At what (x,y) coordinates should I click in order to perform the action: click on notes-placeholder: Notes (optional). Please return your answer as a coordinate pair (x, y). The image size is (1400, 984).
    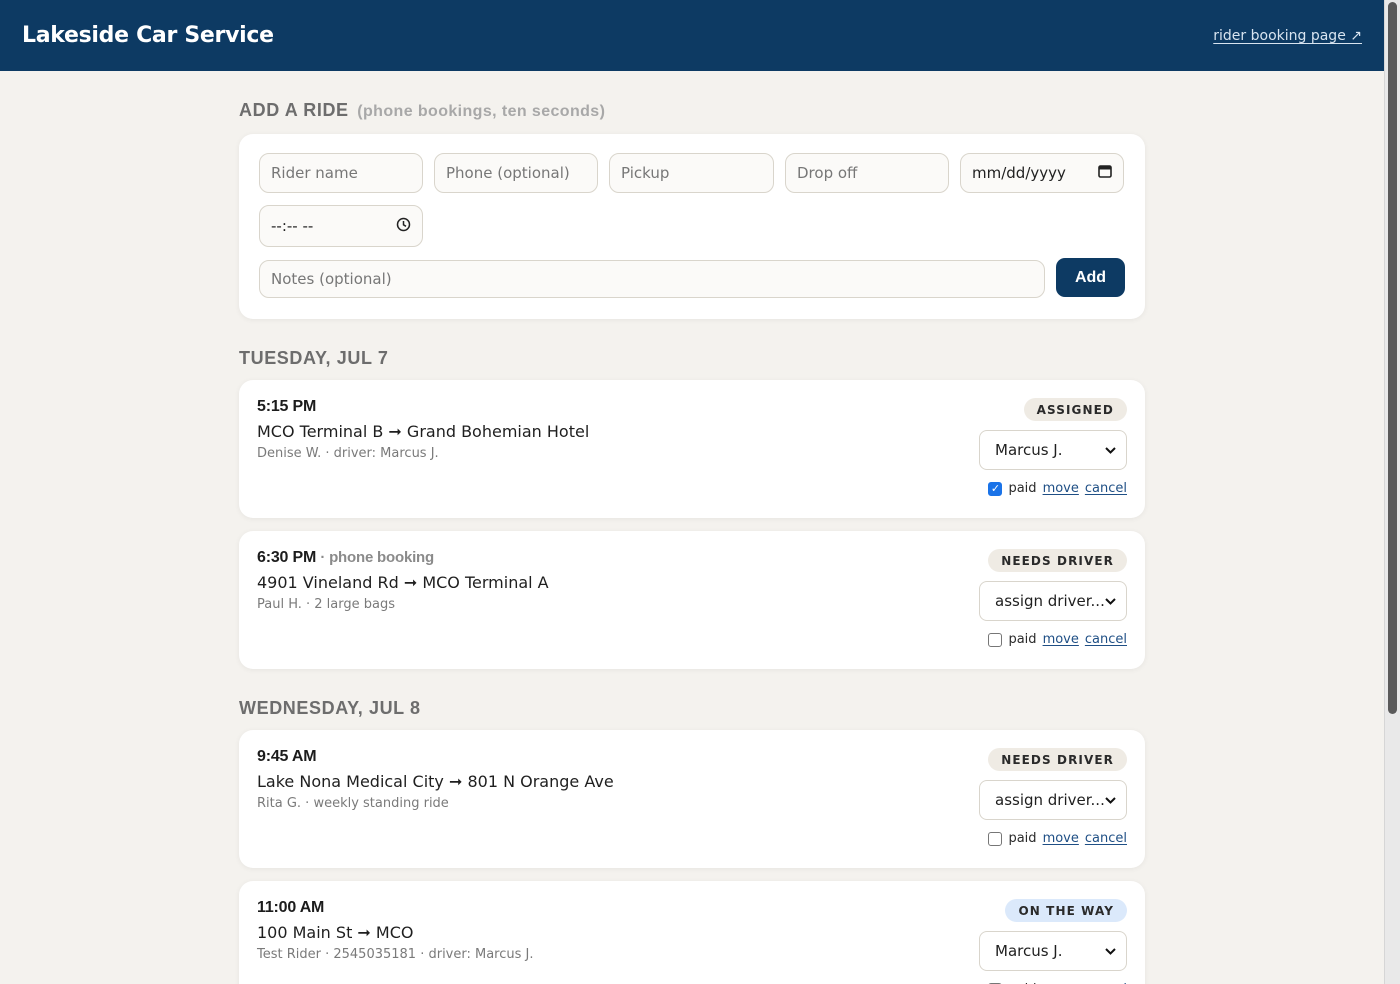
    Looking at the image, I should click on (331, 279).